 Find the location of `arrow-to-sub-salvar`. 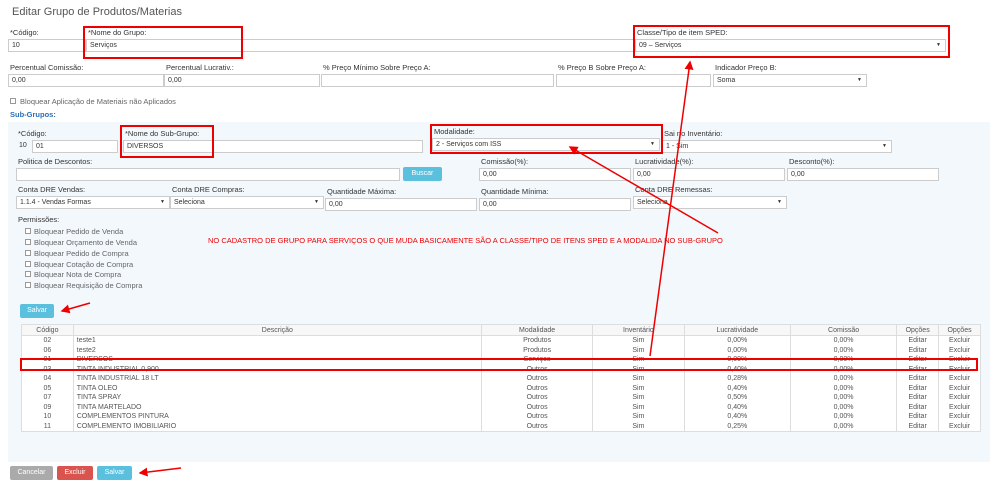

arrow-to-sub-salvar is located at coordinates (75, 308).